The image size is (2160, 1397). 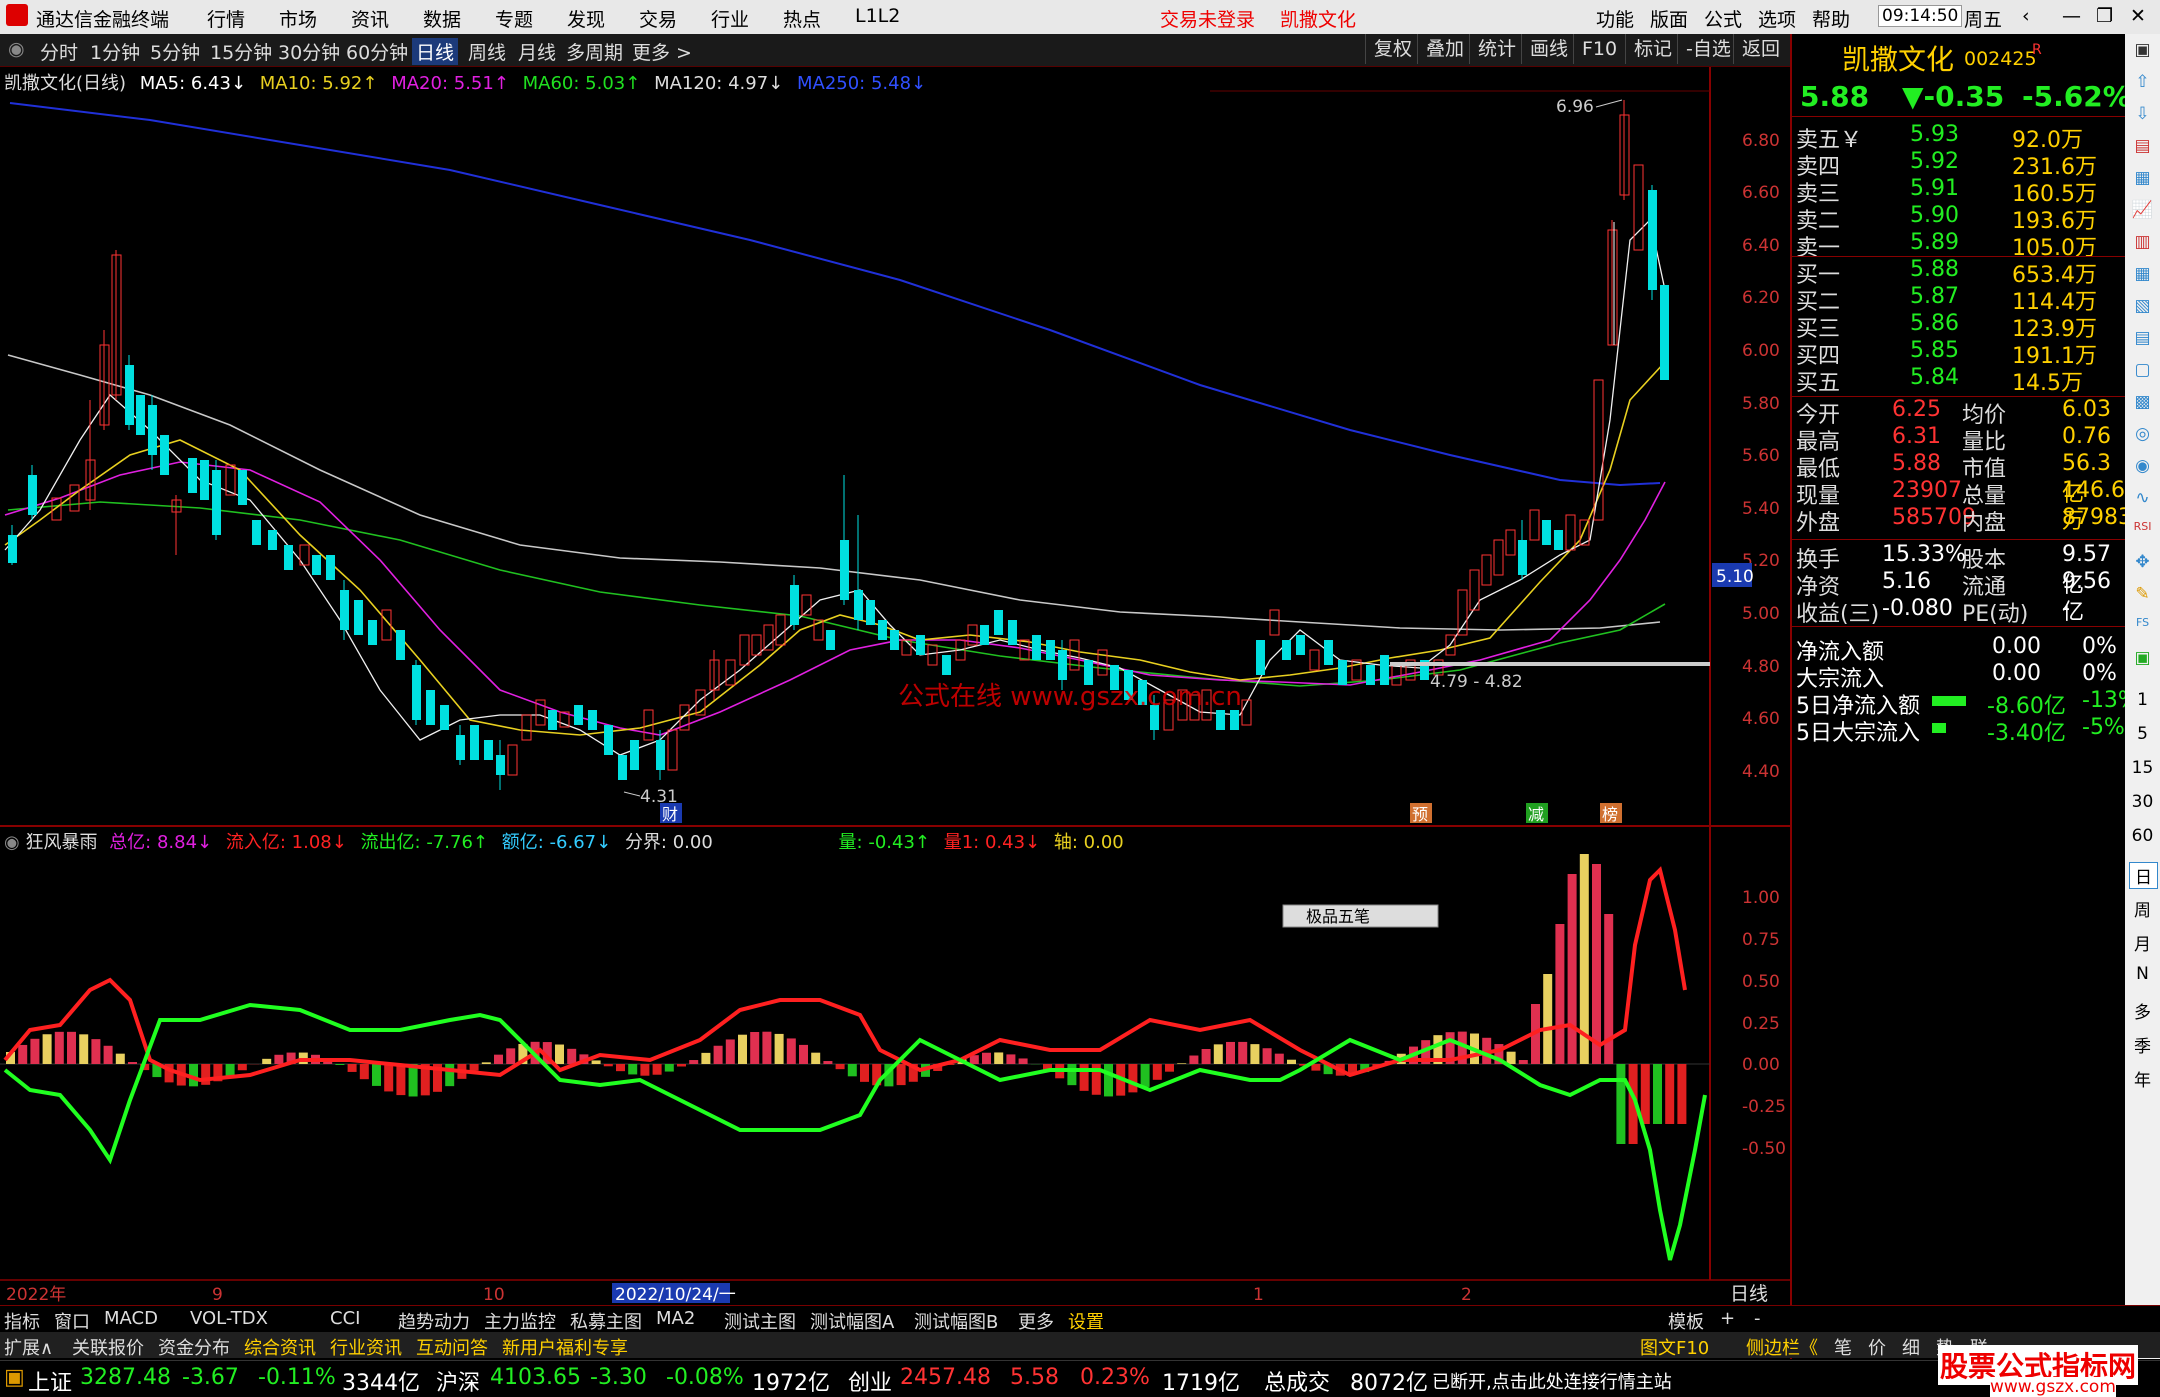 I want to click on sidebar-wave-icon: ∿, so click(x=2142, y=498).